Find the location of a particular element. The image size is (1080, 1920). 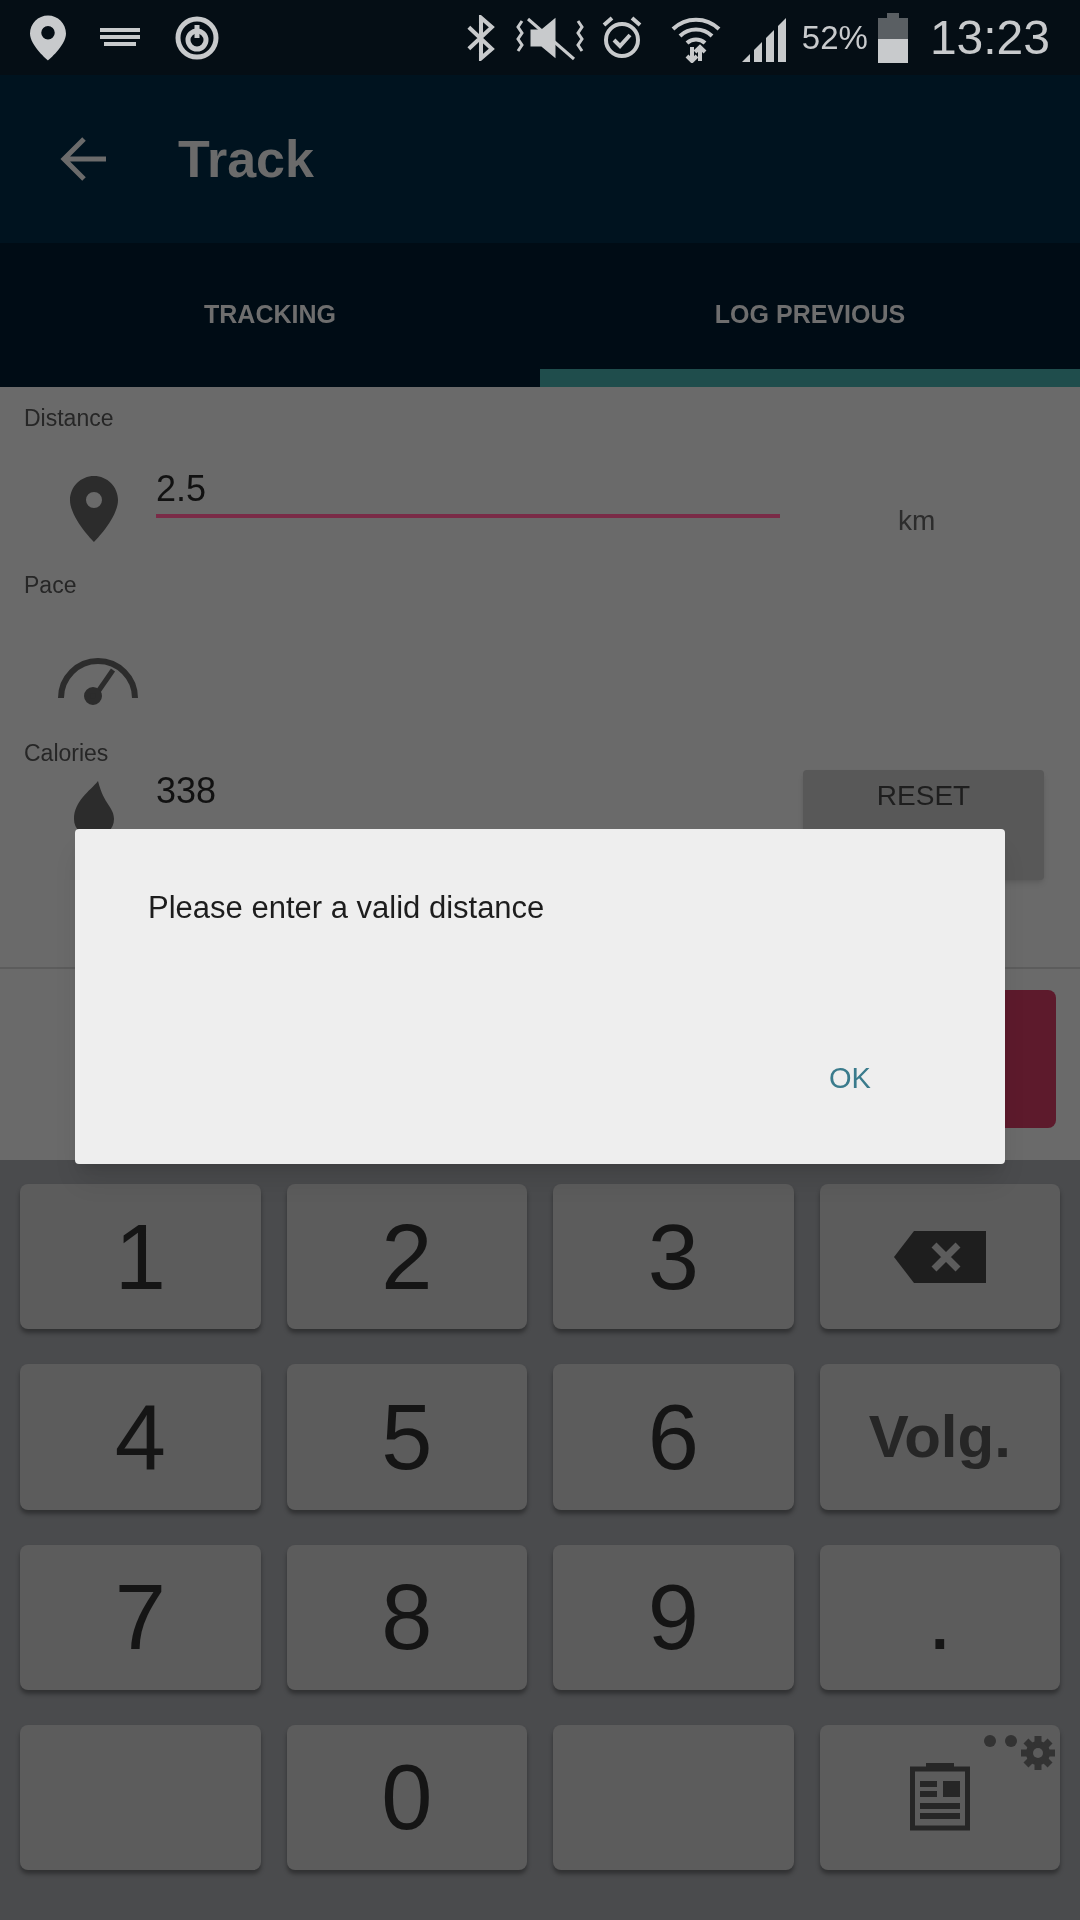

clock-time: 13:23 is located at coordinates (989, 37).